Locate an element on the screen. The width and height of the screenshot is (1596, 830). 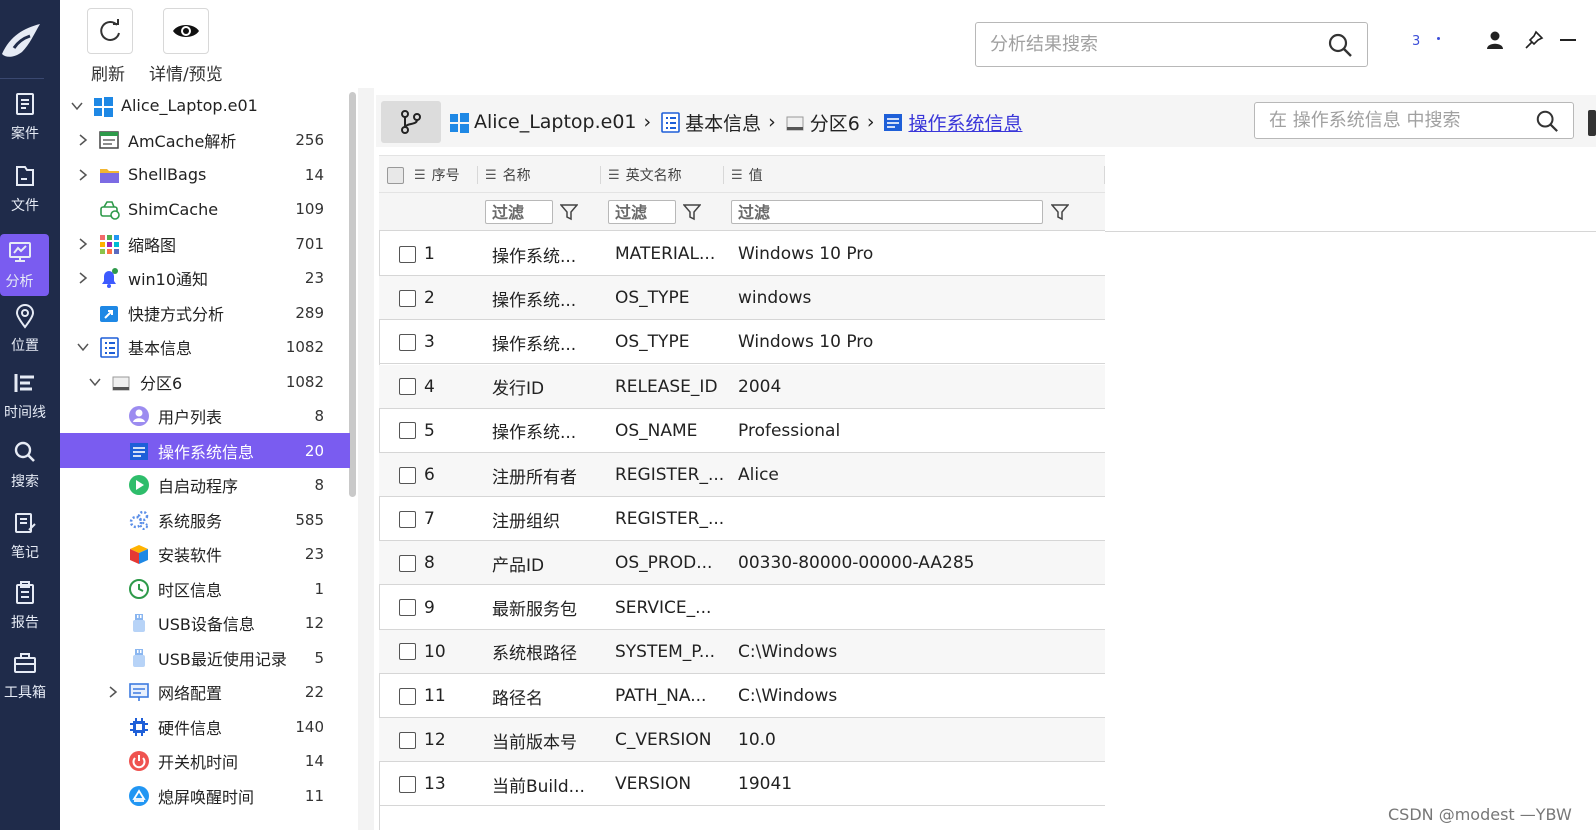
tree-item: USB最近使用记录 5 is located at coordinates (205, 657).